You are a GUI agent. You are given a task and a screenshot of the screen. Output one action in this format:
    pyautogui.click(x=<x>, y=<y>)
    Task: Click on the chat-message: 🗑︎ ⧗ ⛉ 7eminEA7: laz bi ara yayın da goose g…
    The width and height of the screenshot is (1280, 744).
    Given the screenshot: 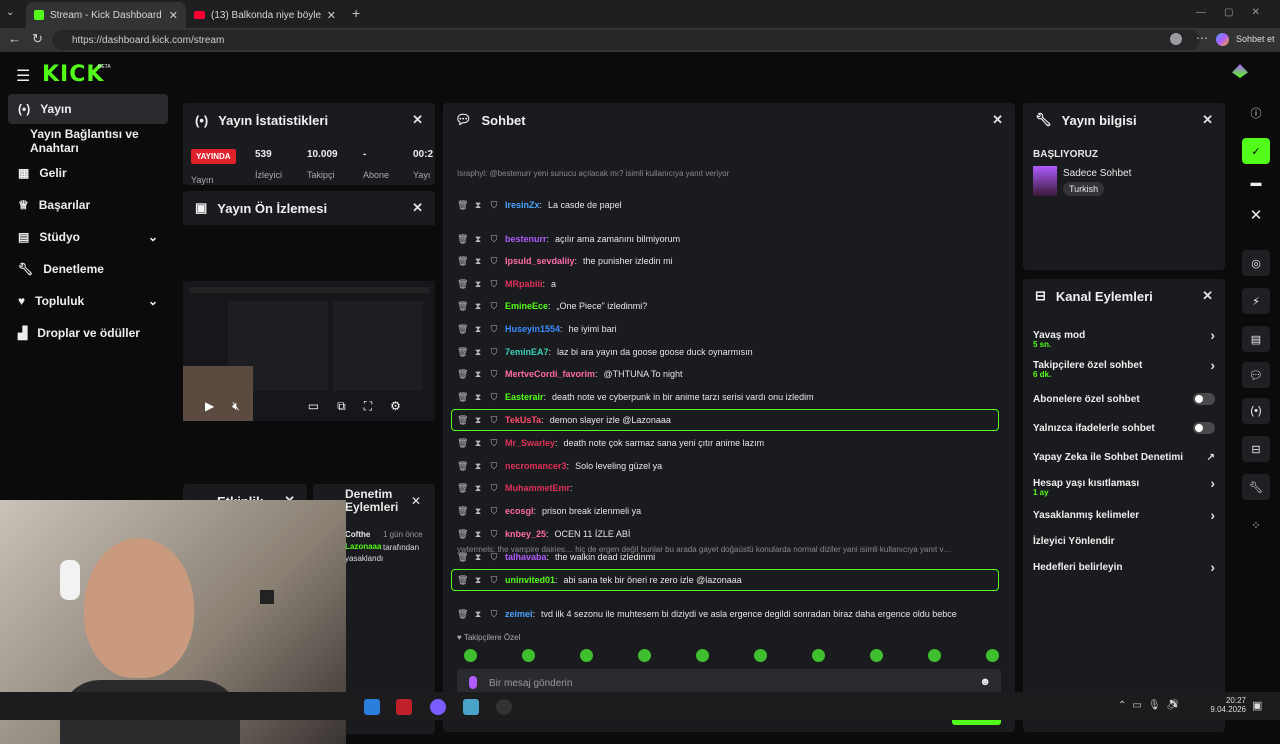 What is the action you would take?
    pyautogui.click(x=727, y=352)
    